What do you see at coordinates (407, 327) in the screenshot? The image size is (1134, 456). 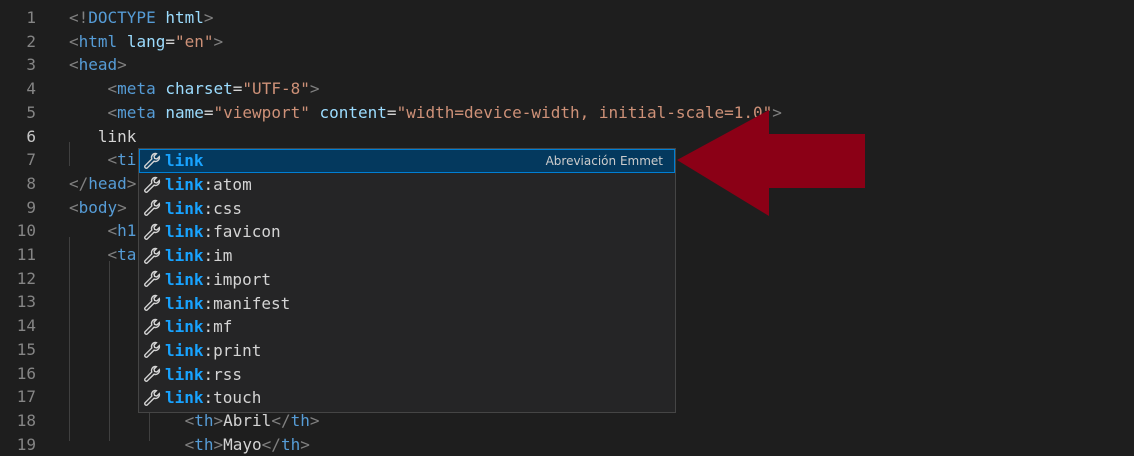 I see `suggestion-item: link:mf` at bounding box center [407, 327].